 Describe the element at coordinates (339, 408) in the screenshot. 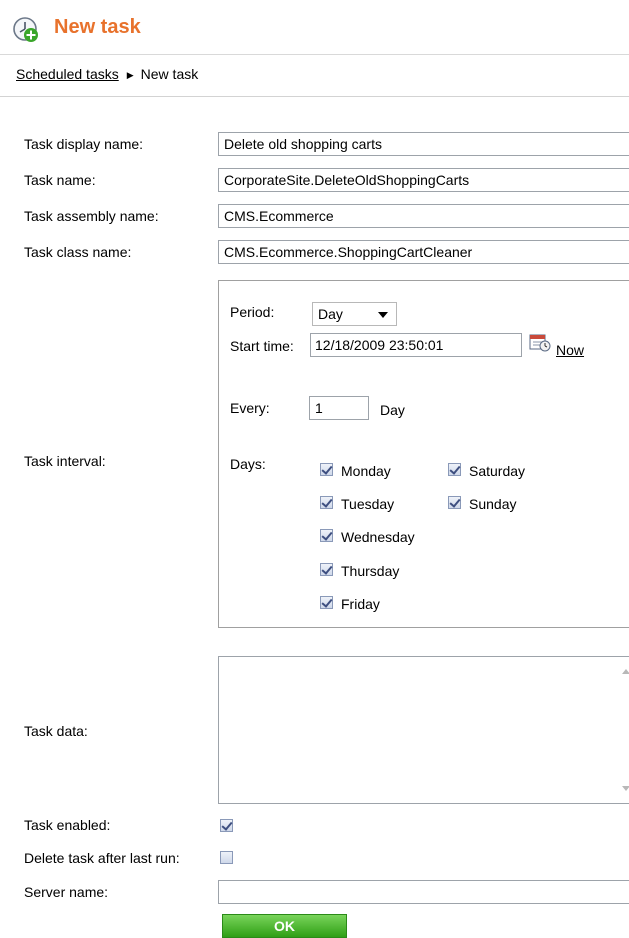

I see `every-input: 1` at that location.